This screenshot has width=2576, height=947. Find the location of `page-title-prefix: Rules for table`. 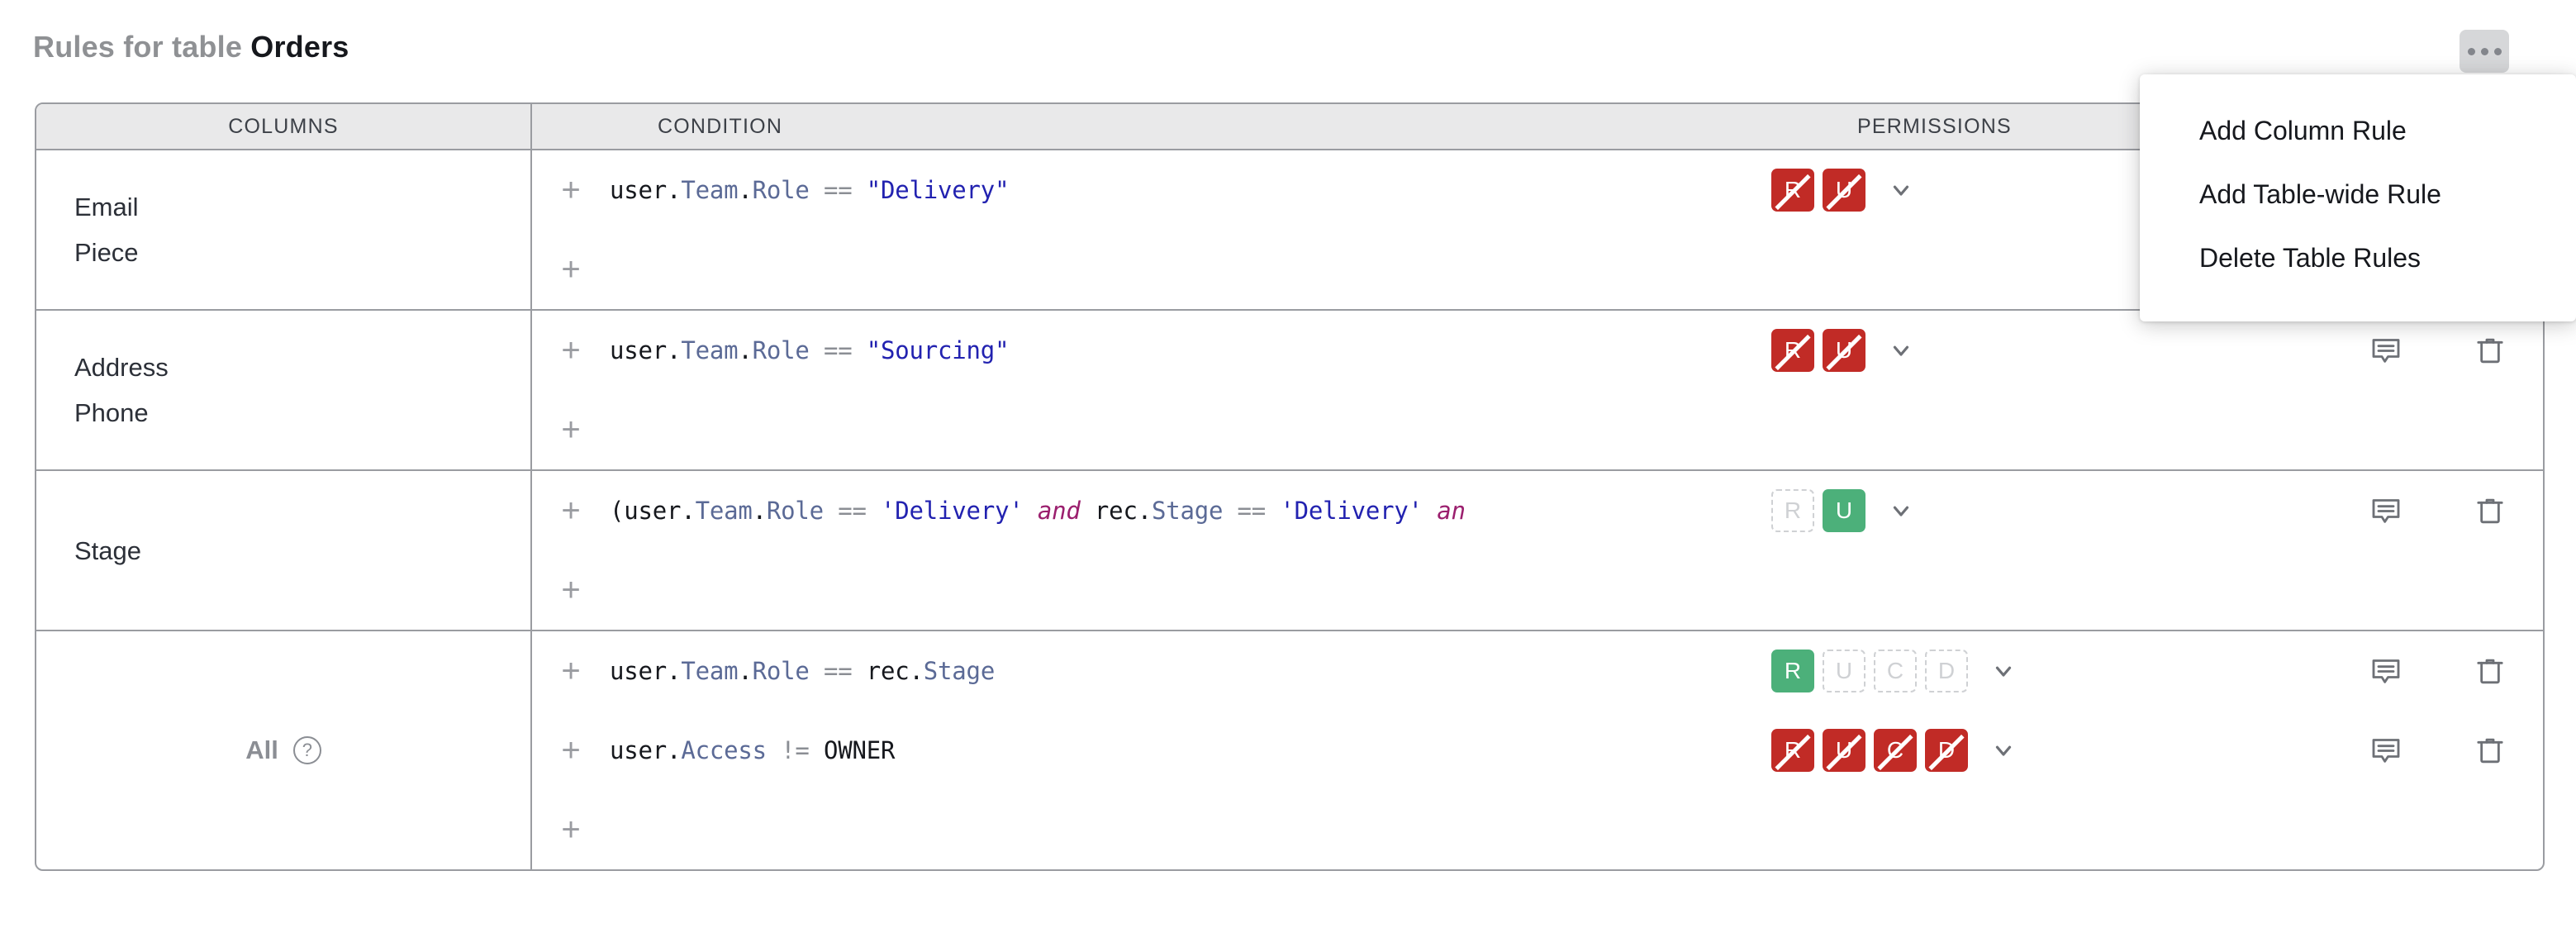

page-title-prefix: Rules for table is located at coordinates (142, 47).